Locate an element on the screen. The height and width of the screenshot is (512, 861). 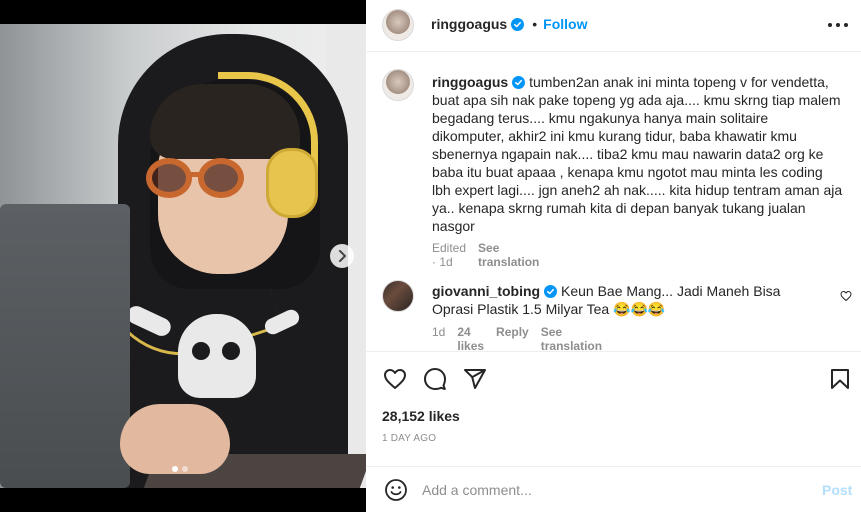
comment-see-translation: See translation is located at coordinates (571, 338).